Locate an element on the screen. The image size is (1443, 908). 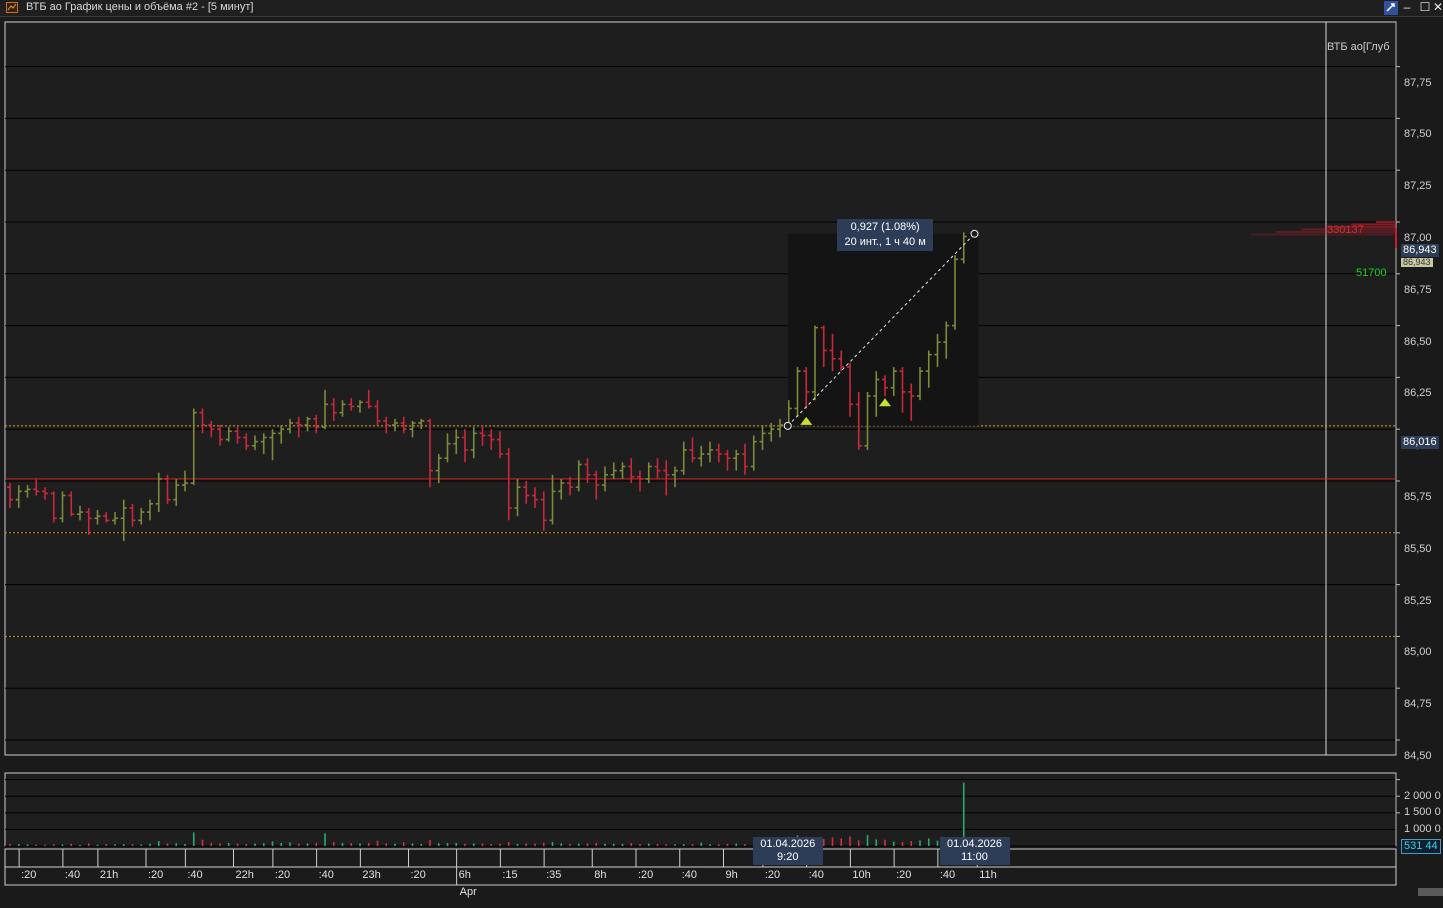
orderbook-ask-volume: 330137 is located at coordinates (1345, 229).